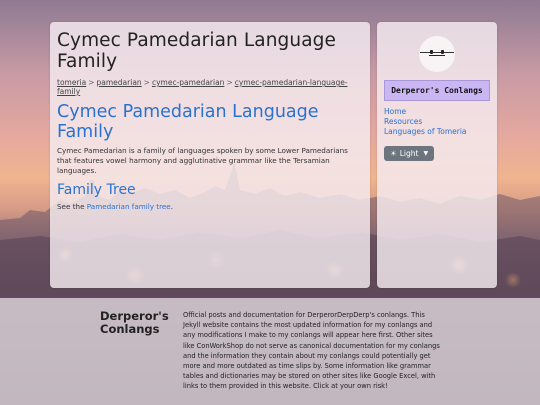 The height and width of the screenshot is (405, 540). Describe the element at coordinates (393, 153) in the screenshot. I see `sun-icon: ☀` at that location.